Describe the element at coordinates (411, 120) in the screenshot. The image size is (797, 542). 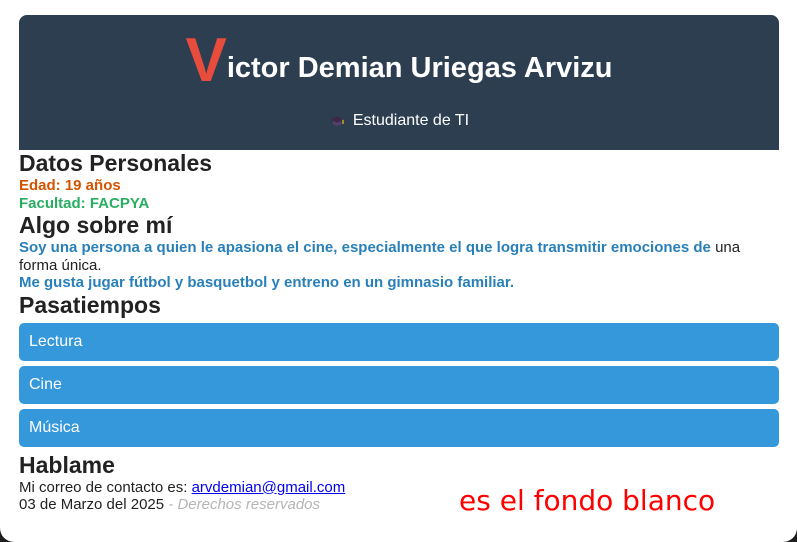
I see `subtitle-text: Estudiante de TI` at that location.